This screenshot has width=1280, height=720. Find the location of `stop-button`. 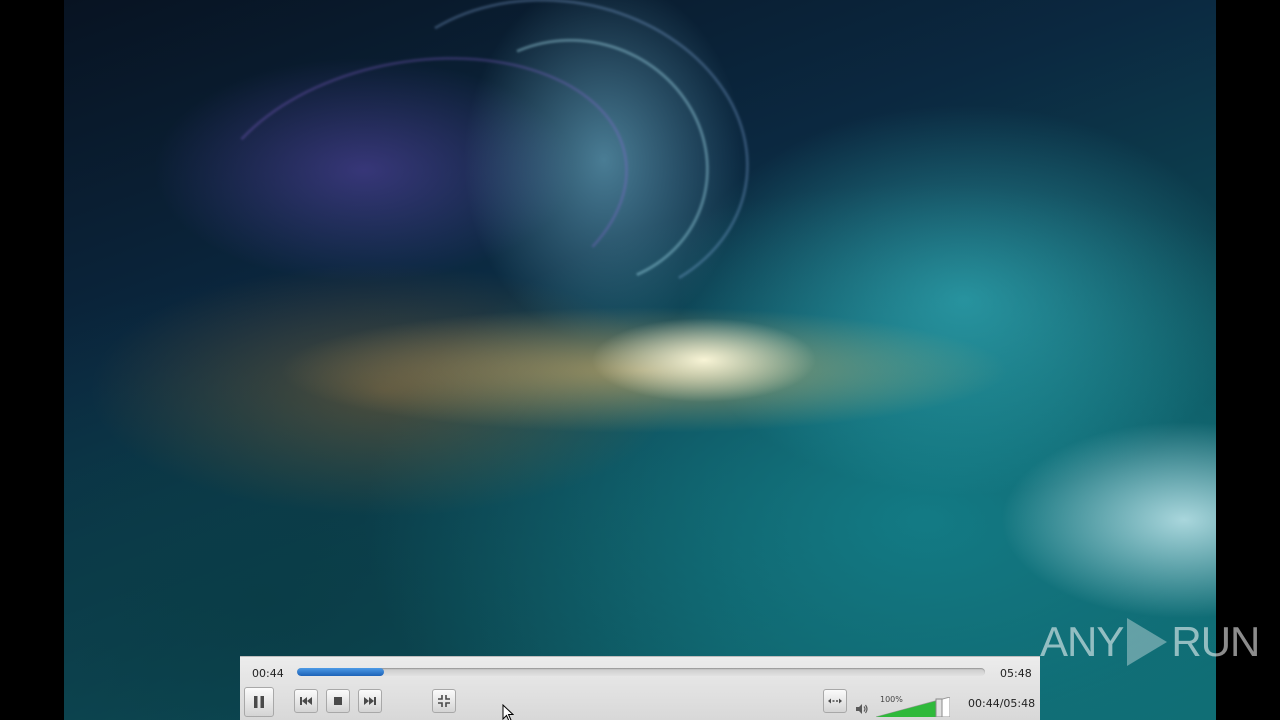

stop-button is located at coordinates (338, 701).